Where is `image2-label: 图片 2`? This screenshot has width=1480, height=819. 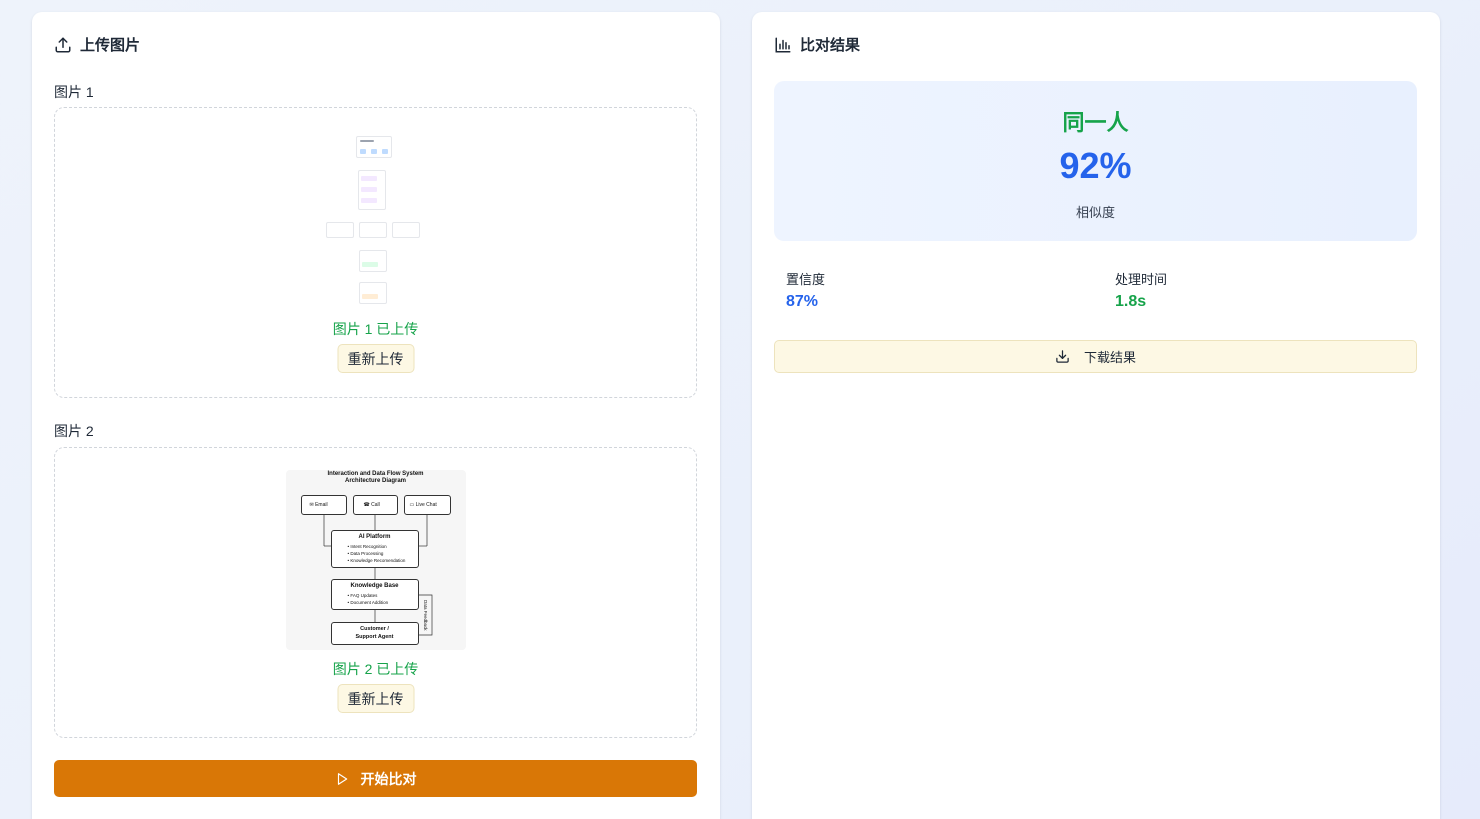 image2-label: 图片 2 is located at coordinates (74, 431).